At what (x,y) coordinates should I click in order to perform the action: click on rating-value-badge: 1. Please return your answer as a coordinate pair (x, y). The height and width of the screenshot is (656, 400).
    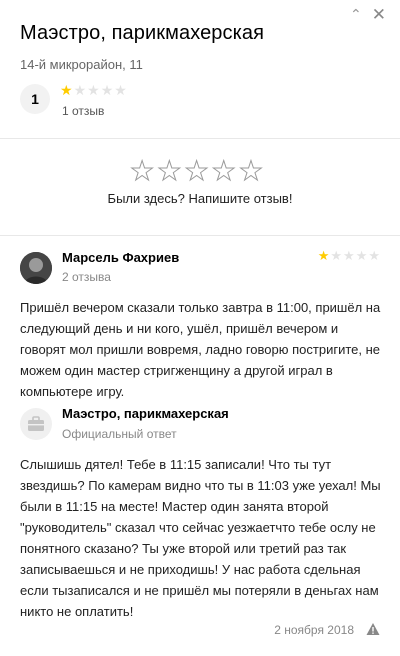
    Looking at the image, I should click on (35, 99).